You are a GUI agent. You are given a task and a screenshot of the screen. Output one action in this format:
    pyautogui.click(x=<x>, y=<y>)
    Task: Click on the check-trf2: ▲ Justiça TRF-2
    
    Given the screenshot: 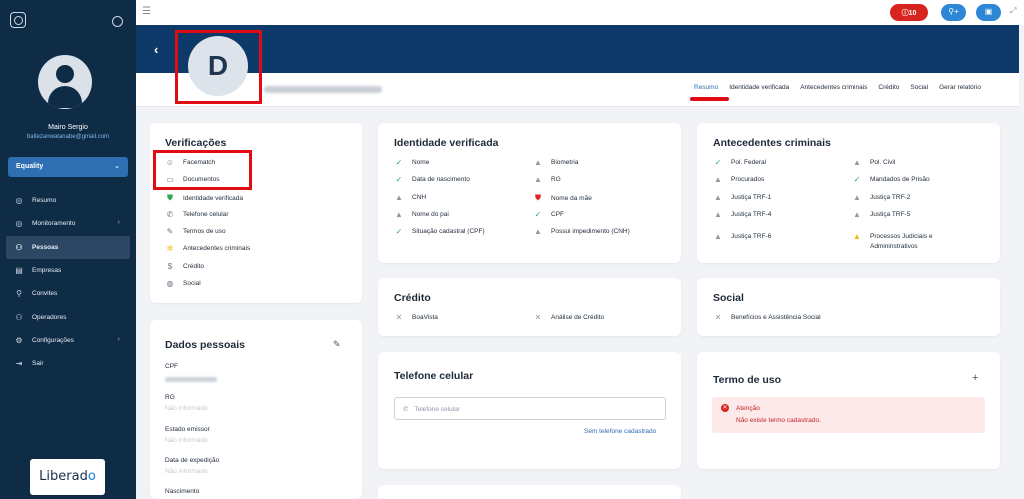 What is the action you would take?
    pyautogui.click(x=881, y=197)
    